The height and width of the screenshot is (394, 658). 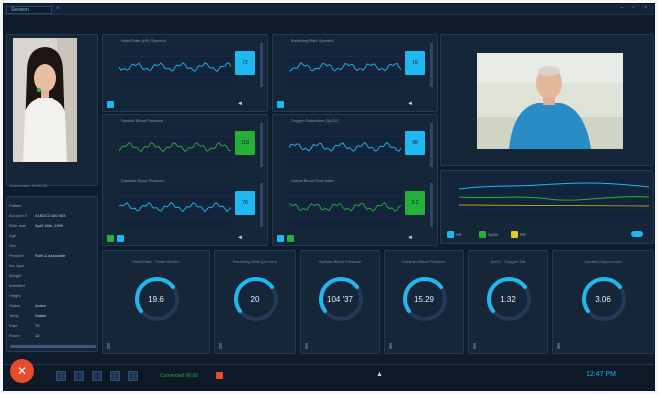 What do you see at coordinates (49, 225) in the screenshot?
I see `patient-info-value: April 18th, 1999` at bounding box center [49, 225].